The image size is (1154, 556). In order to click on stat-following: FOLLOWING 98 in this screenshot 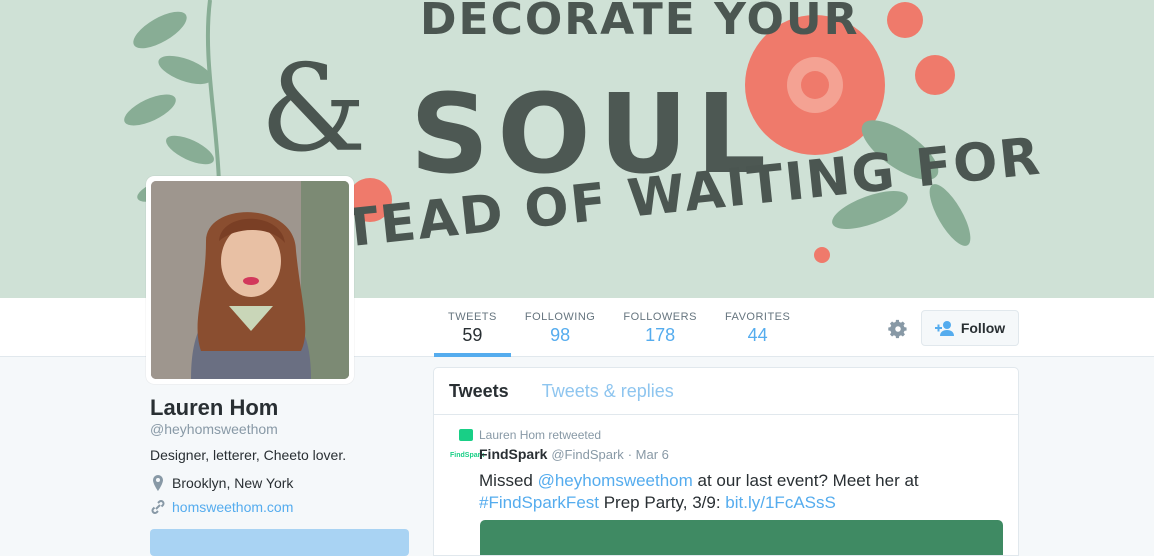, I will do `click(560, 327)`.